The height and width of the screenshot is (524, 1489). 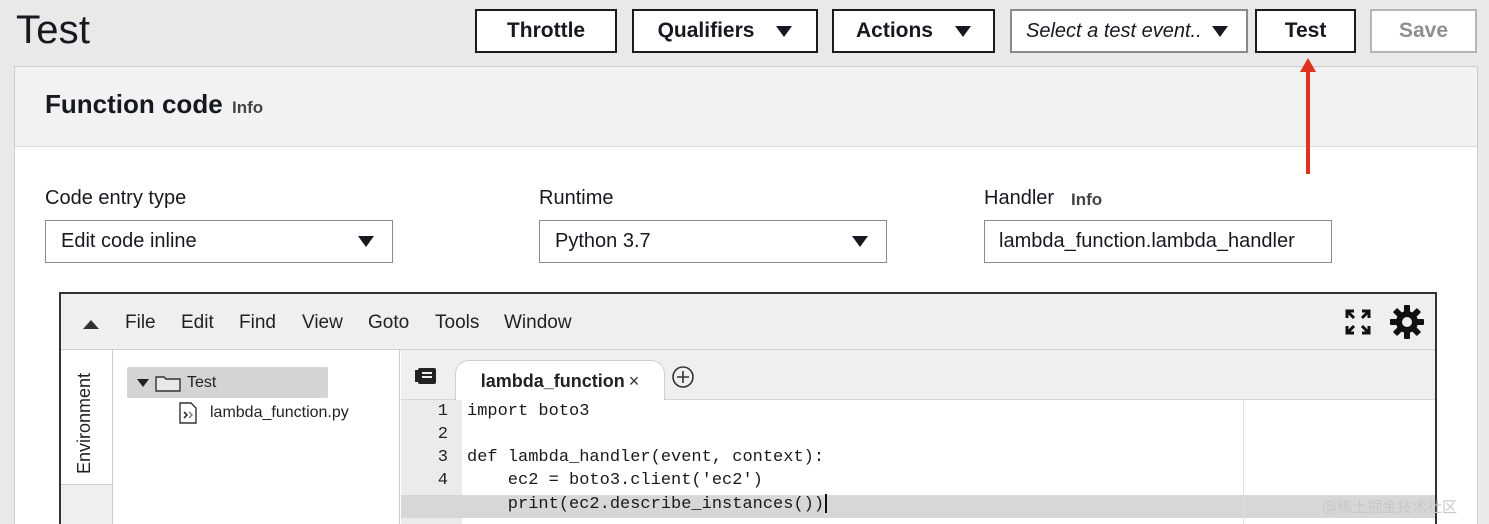 What do you see at coordinates (538, 323) in the screenshot?
I see `menu-window: Window` at bounding box center [538, 323].